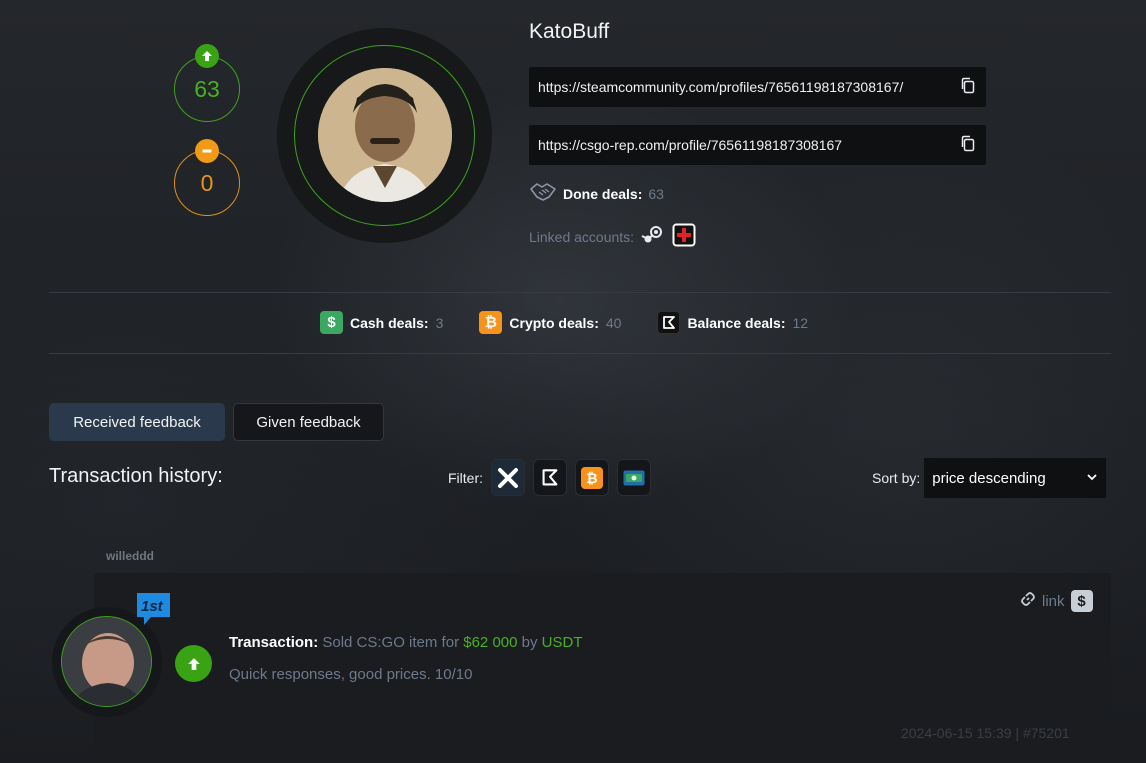 This screenshot has height=763, width=1146. Describe the element at coordinates (385, 135) in the screenshot. I see `avatar` at that location.